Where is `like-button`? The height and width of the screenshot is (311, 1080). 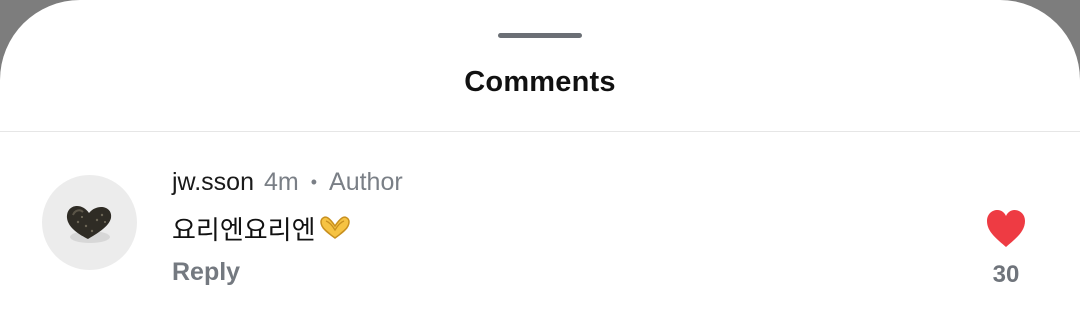 like-button is located at coordinates (1006, 229).